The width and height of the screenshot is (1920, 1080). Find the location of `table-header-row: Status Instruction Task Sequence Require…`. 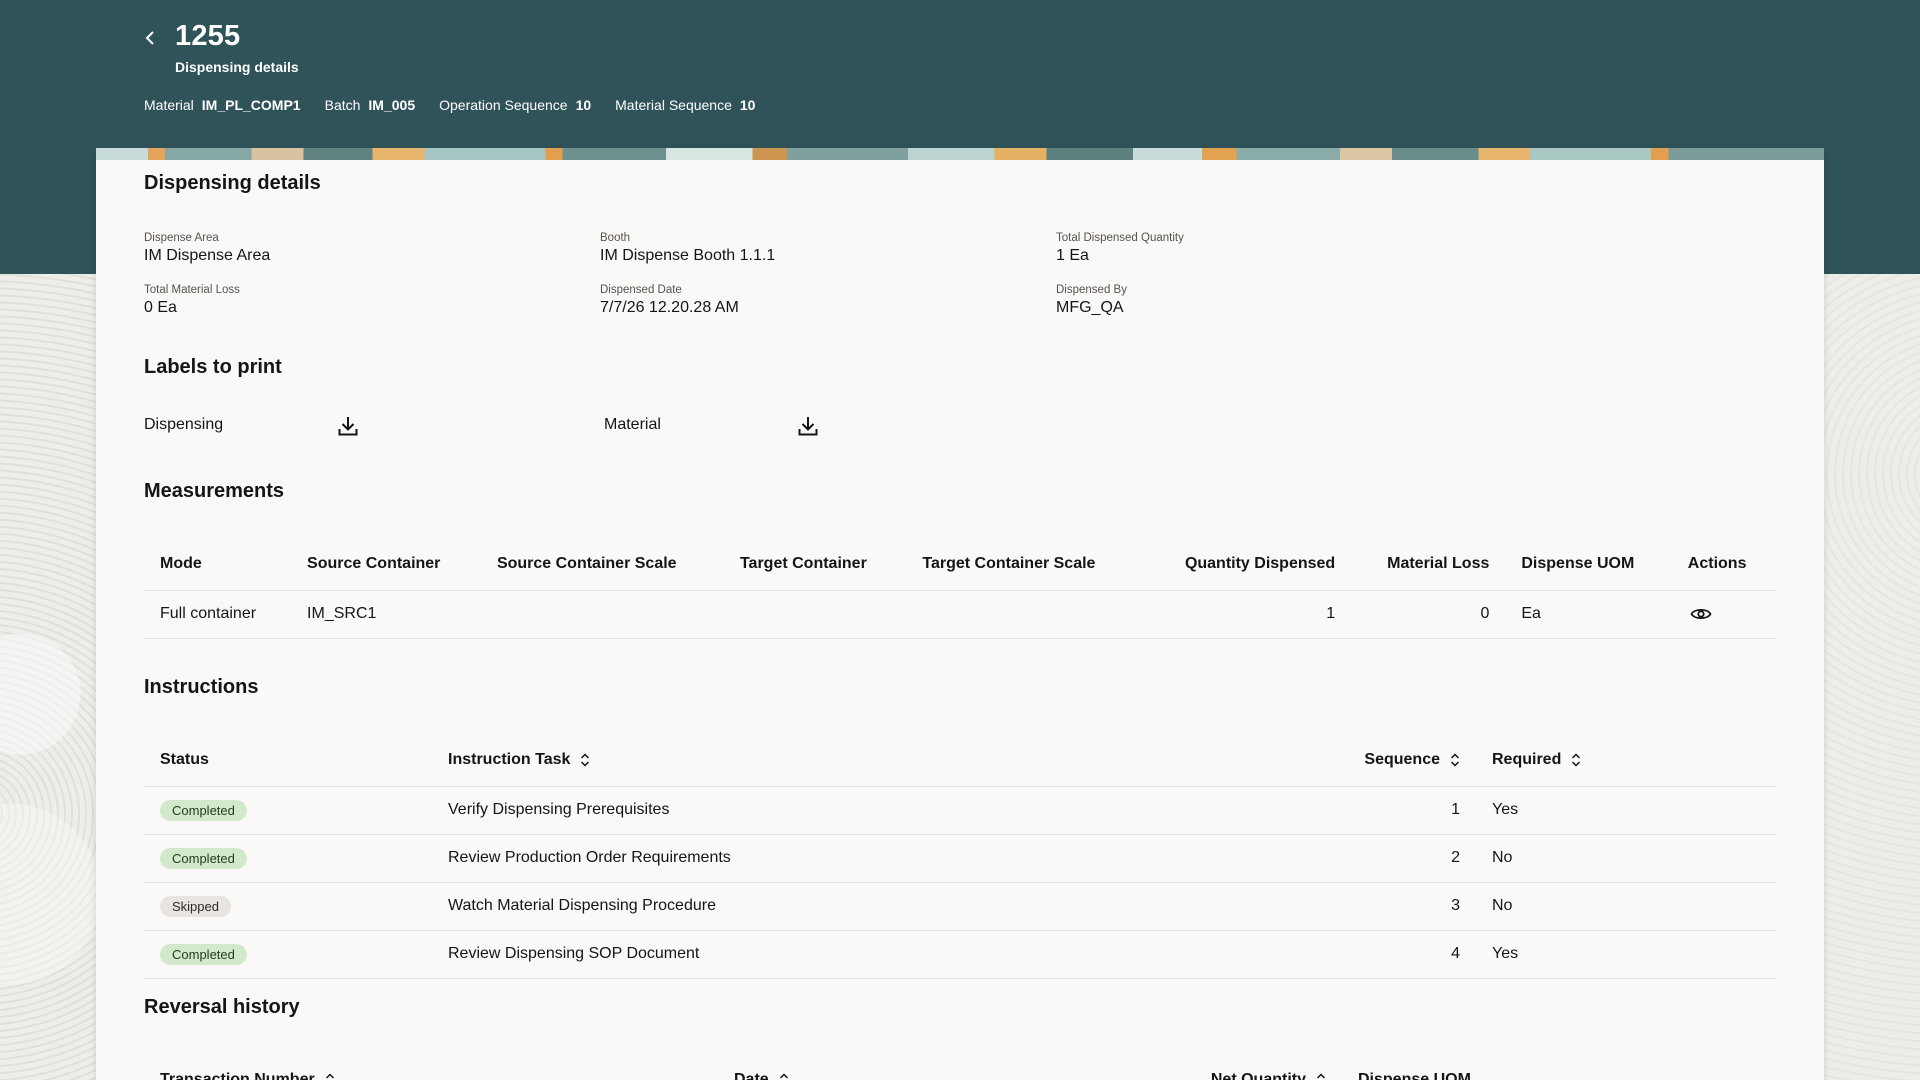

table-header-row: Status Instruction Task Sequence Require… is located at coordinates (960, 760).